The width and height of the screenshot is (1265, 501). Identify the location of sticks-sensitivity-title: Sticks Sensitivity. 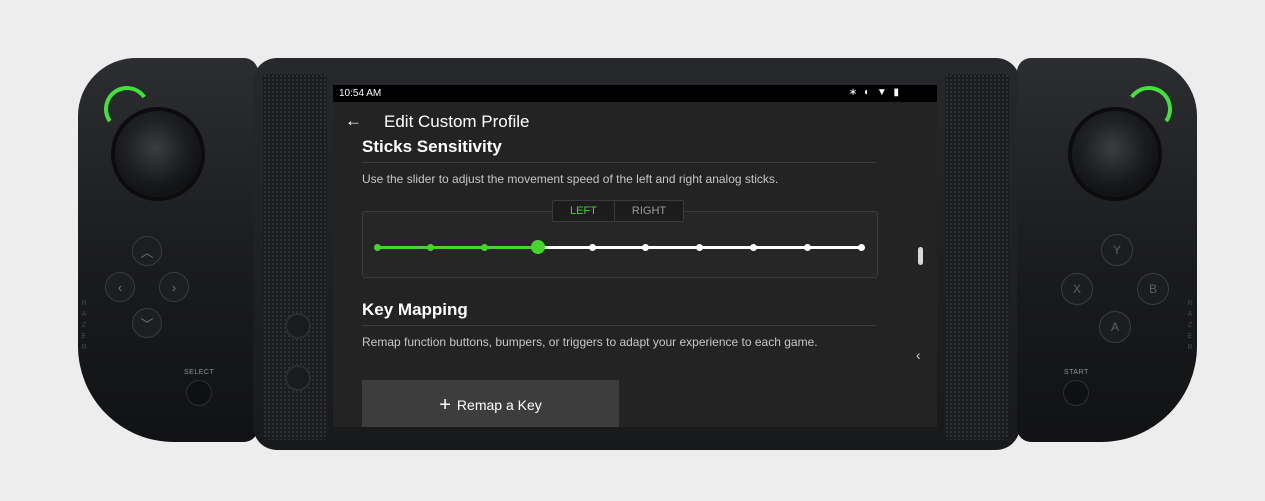
(432, 146).